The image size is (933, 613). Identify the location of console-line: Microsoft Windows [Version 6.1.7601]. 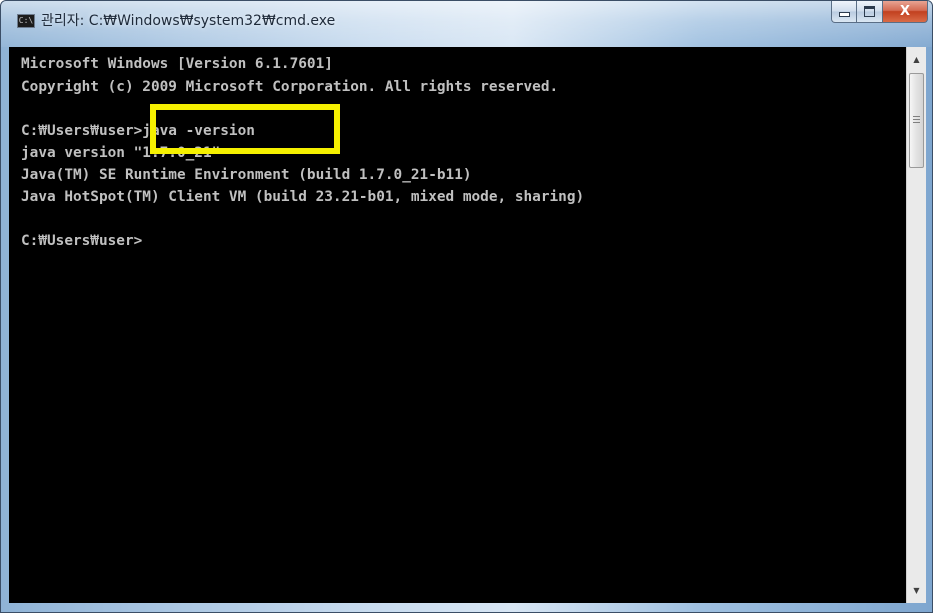
(177, 64).